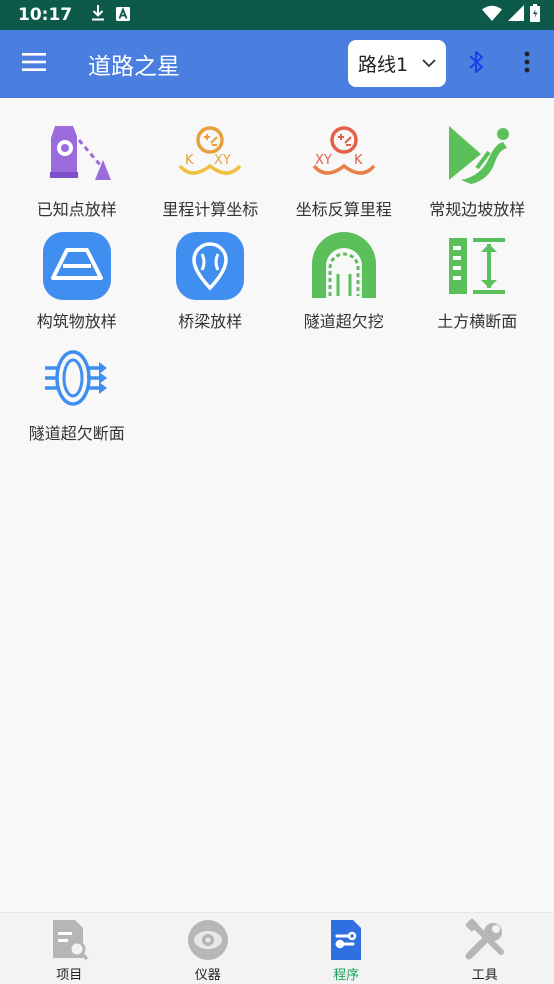  Describe the element at coordinates (207, 975) in the screenshot. I see `nav-label: 仪器` at that location.